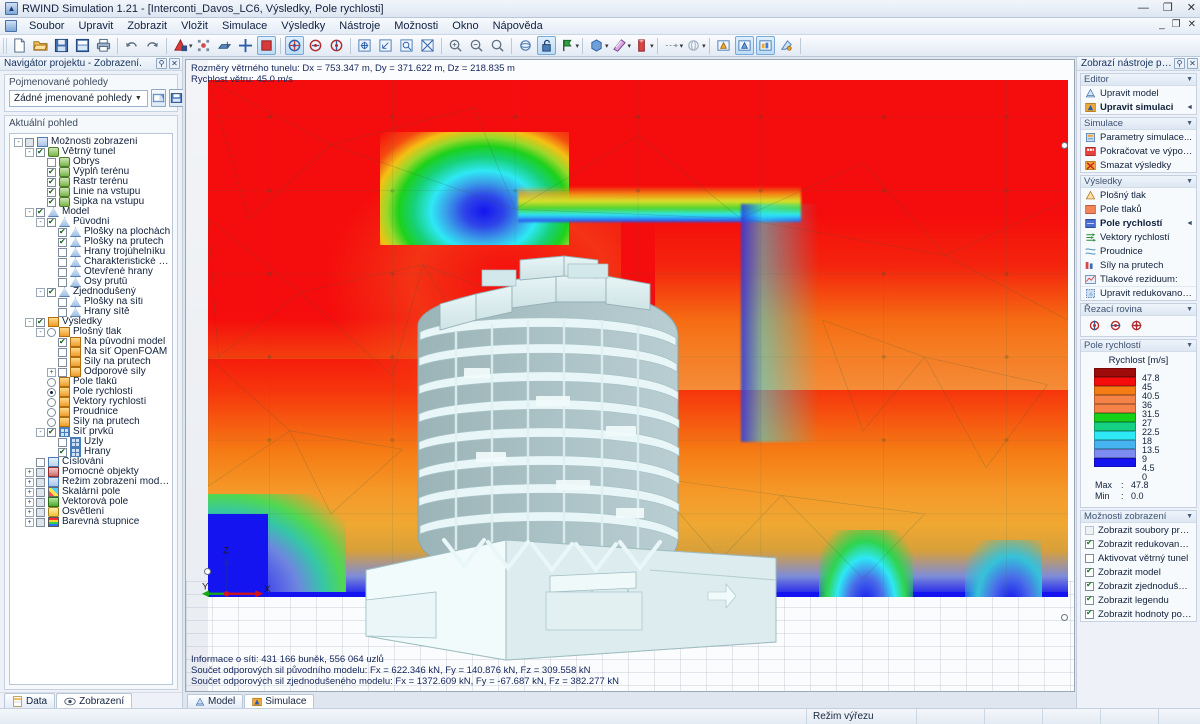 This screenshot has width=1200, height=724. Describe the element at coordinates (203, 45) in the screenshot. I see `select-icon` at that location.